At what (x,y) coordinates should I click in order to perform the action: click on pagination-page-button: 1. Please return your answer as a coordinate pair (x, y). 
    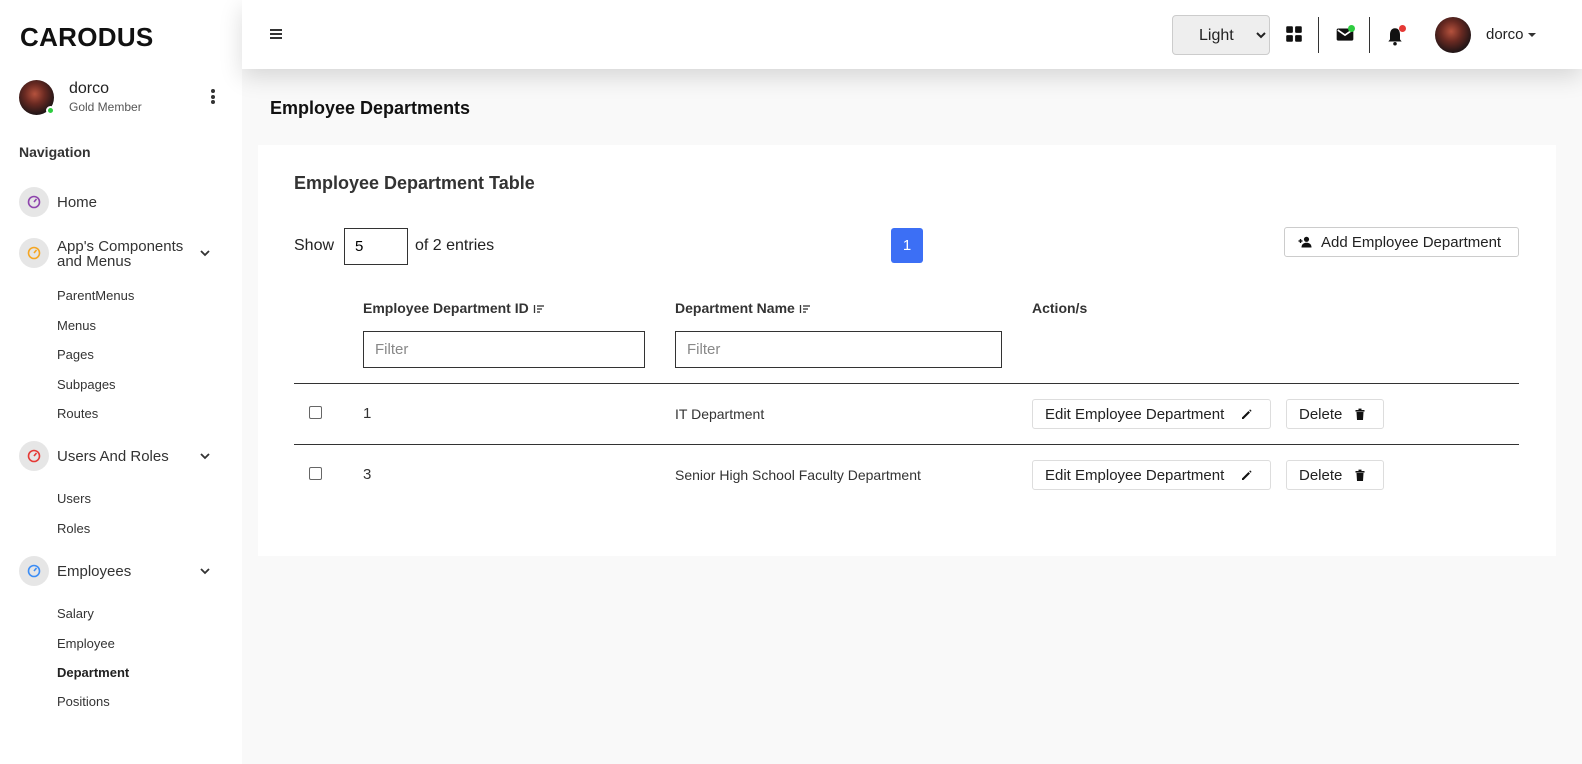
    Looking at the image, I should click on (907, 245).